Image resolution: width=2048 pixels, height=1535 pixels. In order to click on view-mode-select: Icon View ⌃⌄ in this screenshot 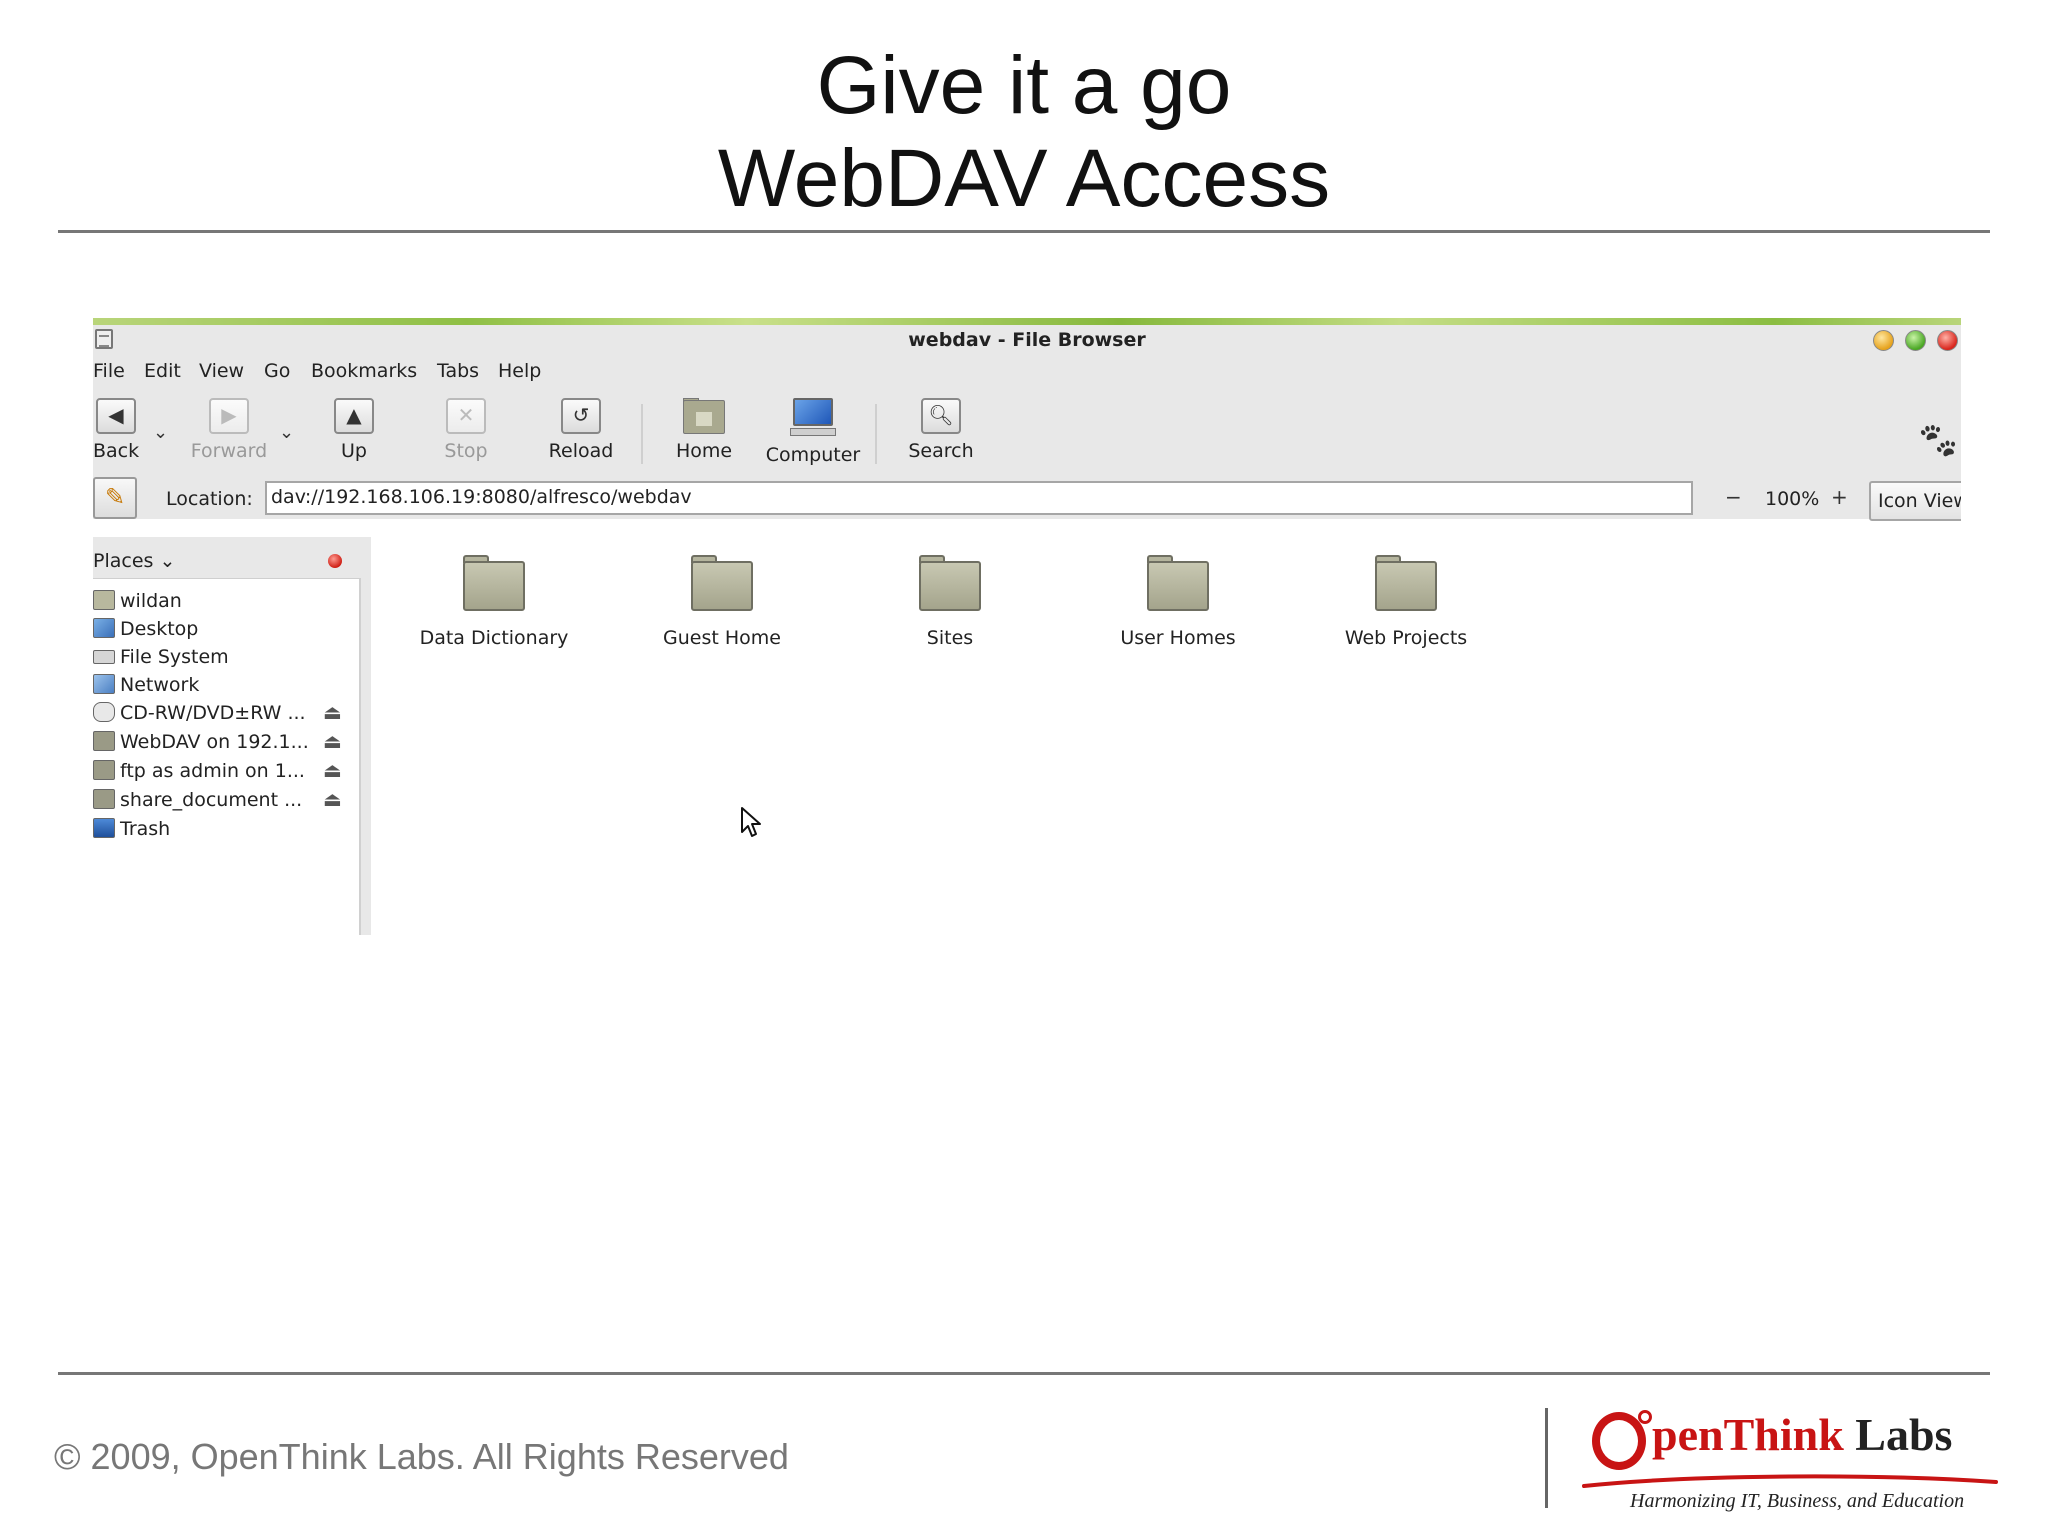, I will do `click(1915, 501)`.